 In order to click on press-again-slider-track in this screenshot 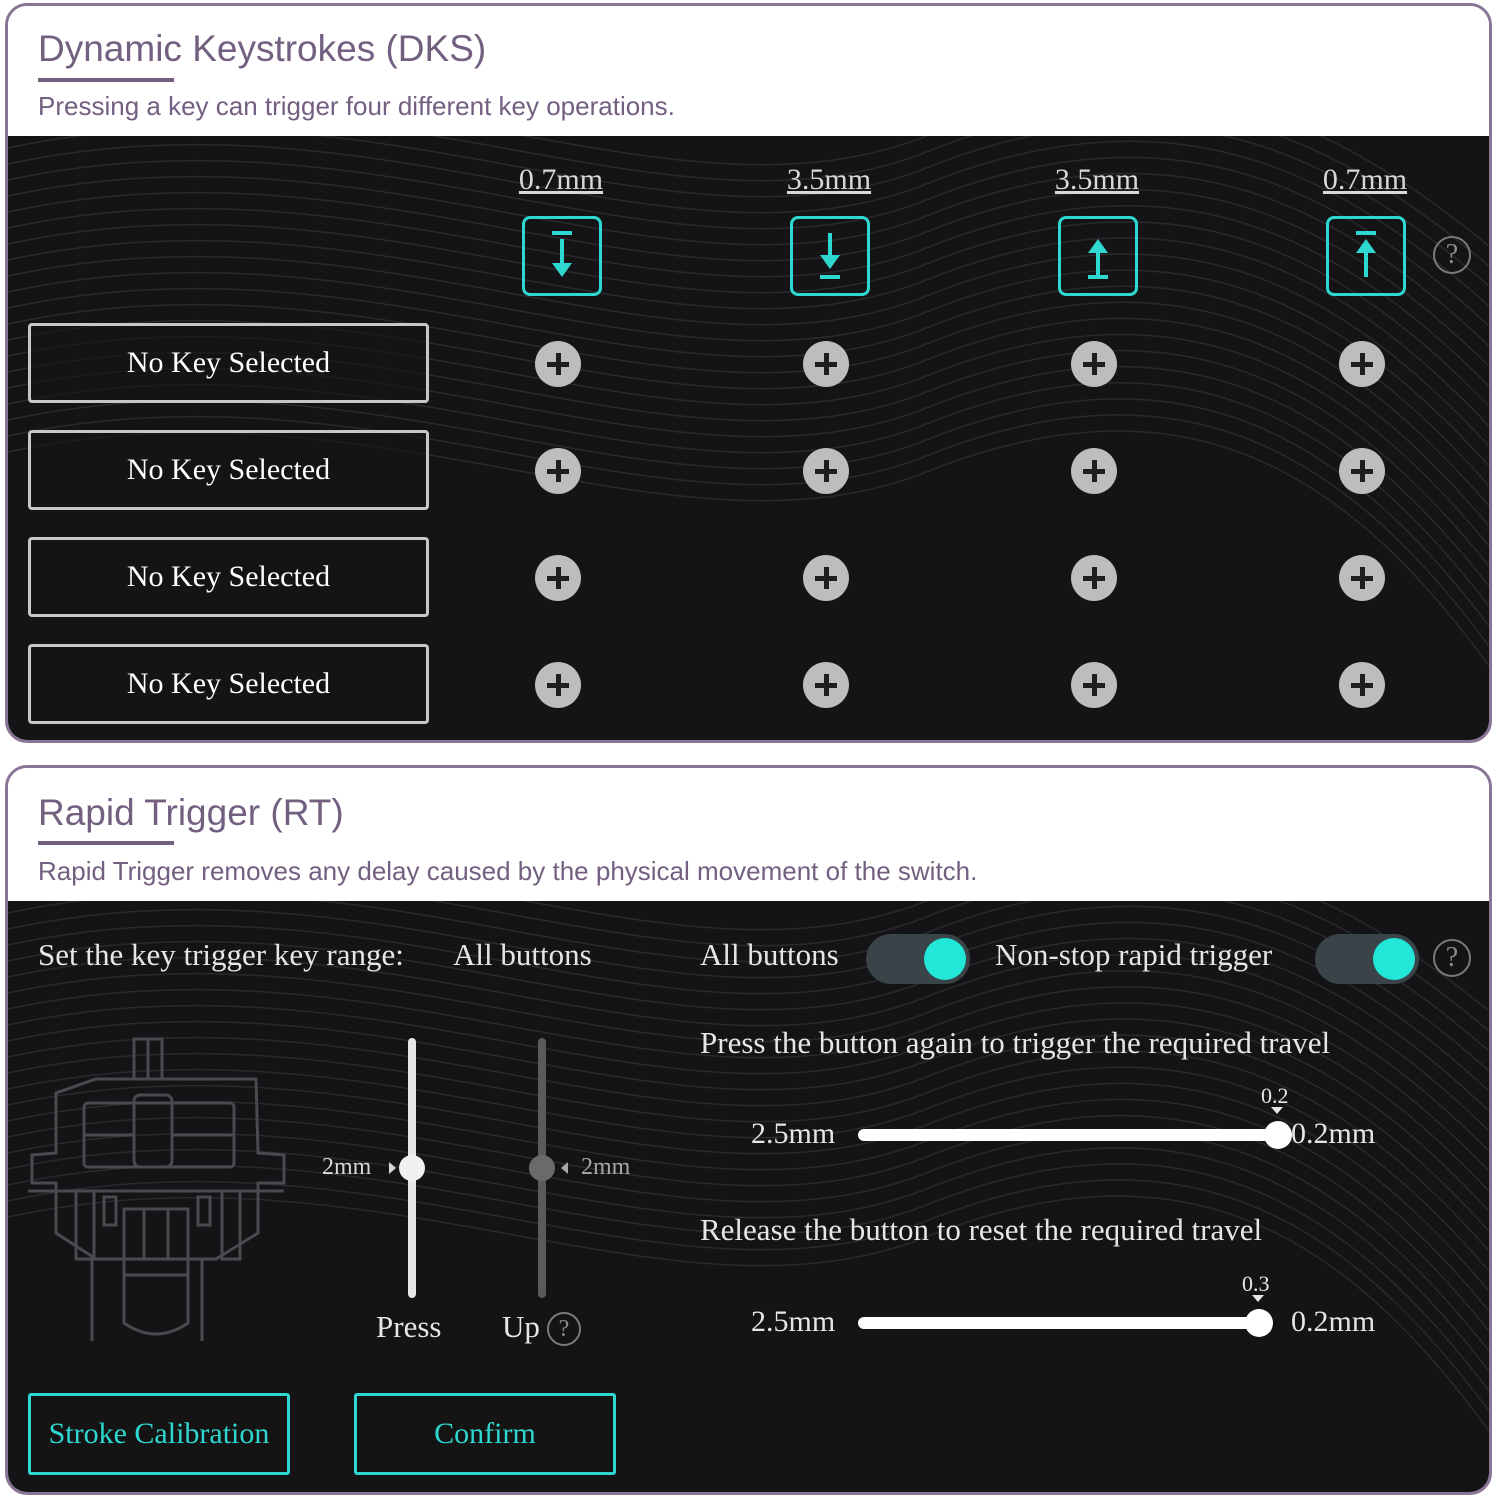, I will do `click(1067, 1135)`.